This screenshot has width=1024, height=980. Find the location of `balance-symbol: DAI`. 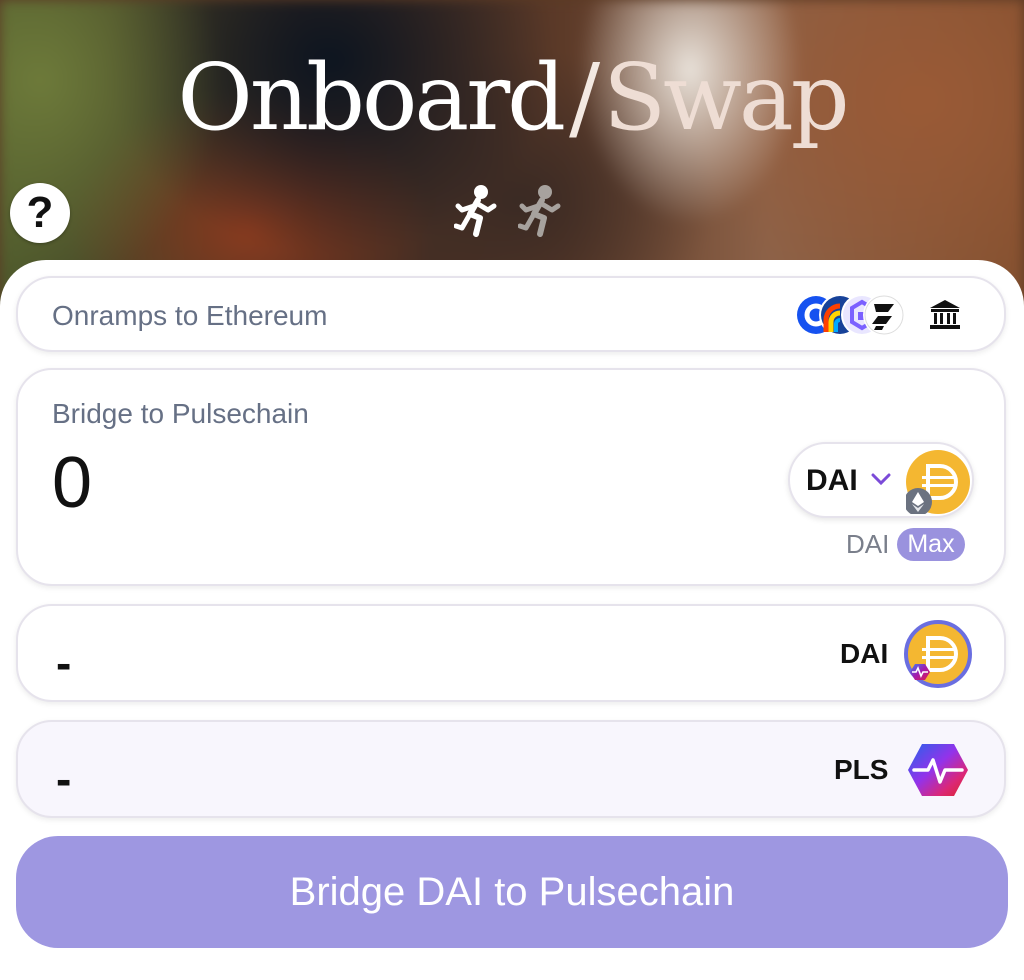

balance-symbol: DAI is located at coordinates (868, 544).